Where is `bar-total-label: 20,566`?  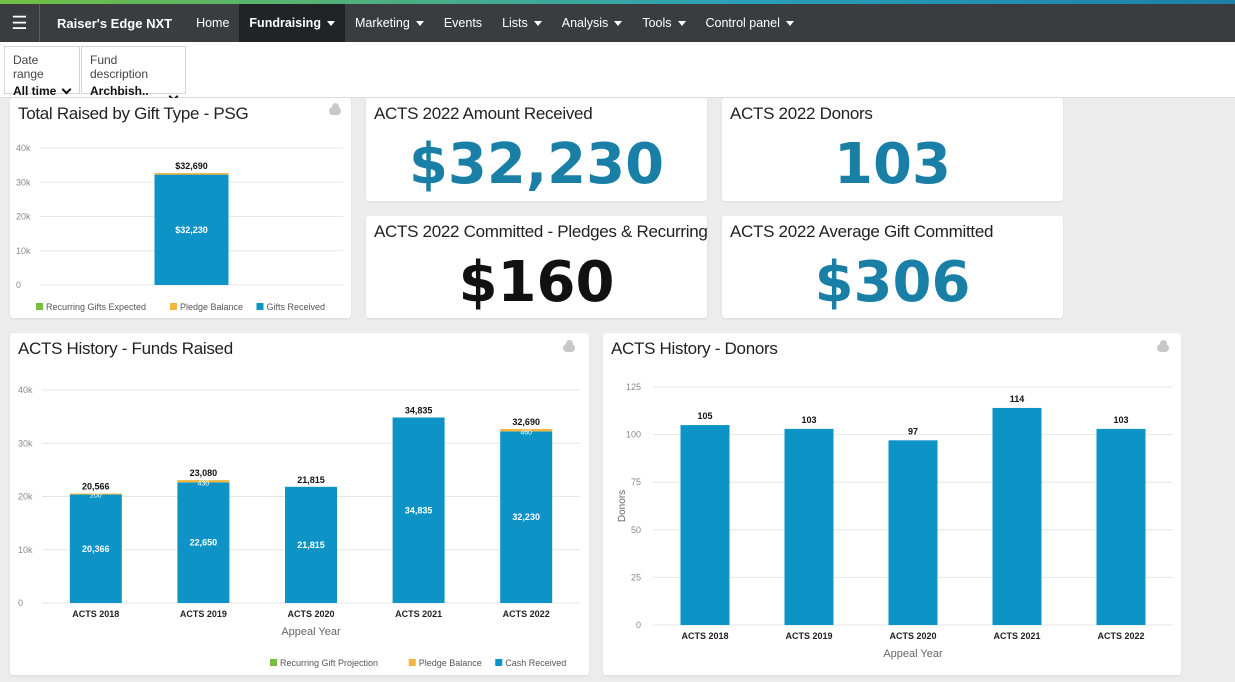
bar-total-label: 20,566 is located at coordinates (96, 486).